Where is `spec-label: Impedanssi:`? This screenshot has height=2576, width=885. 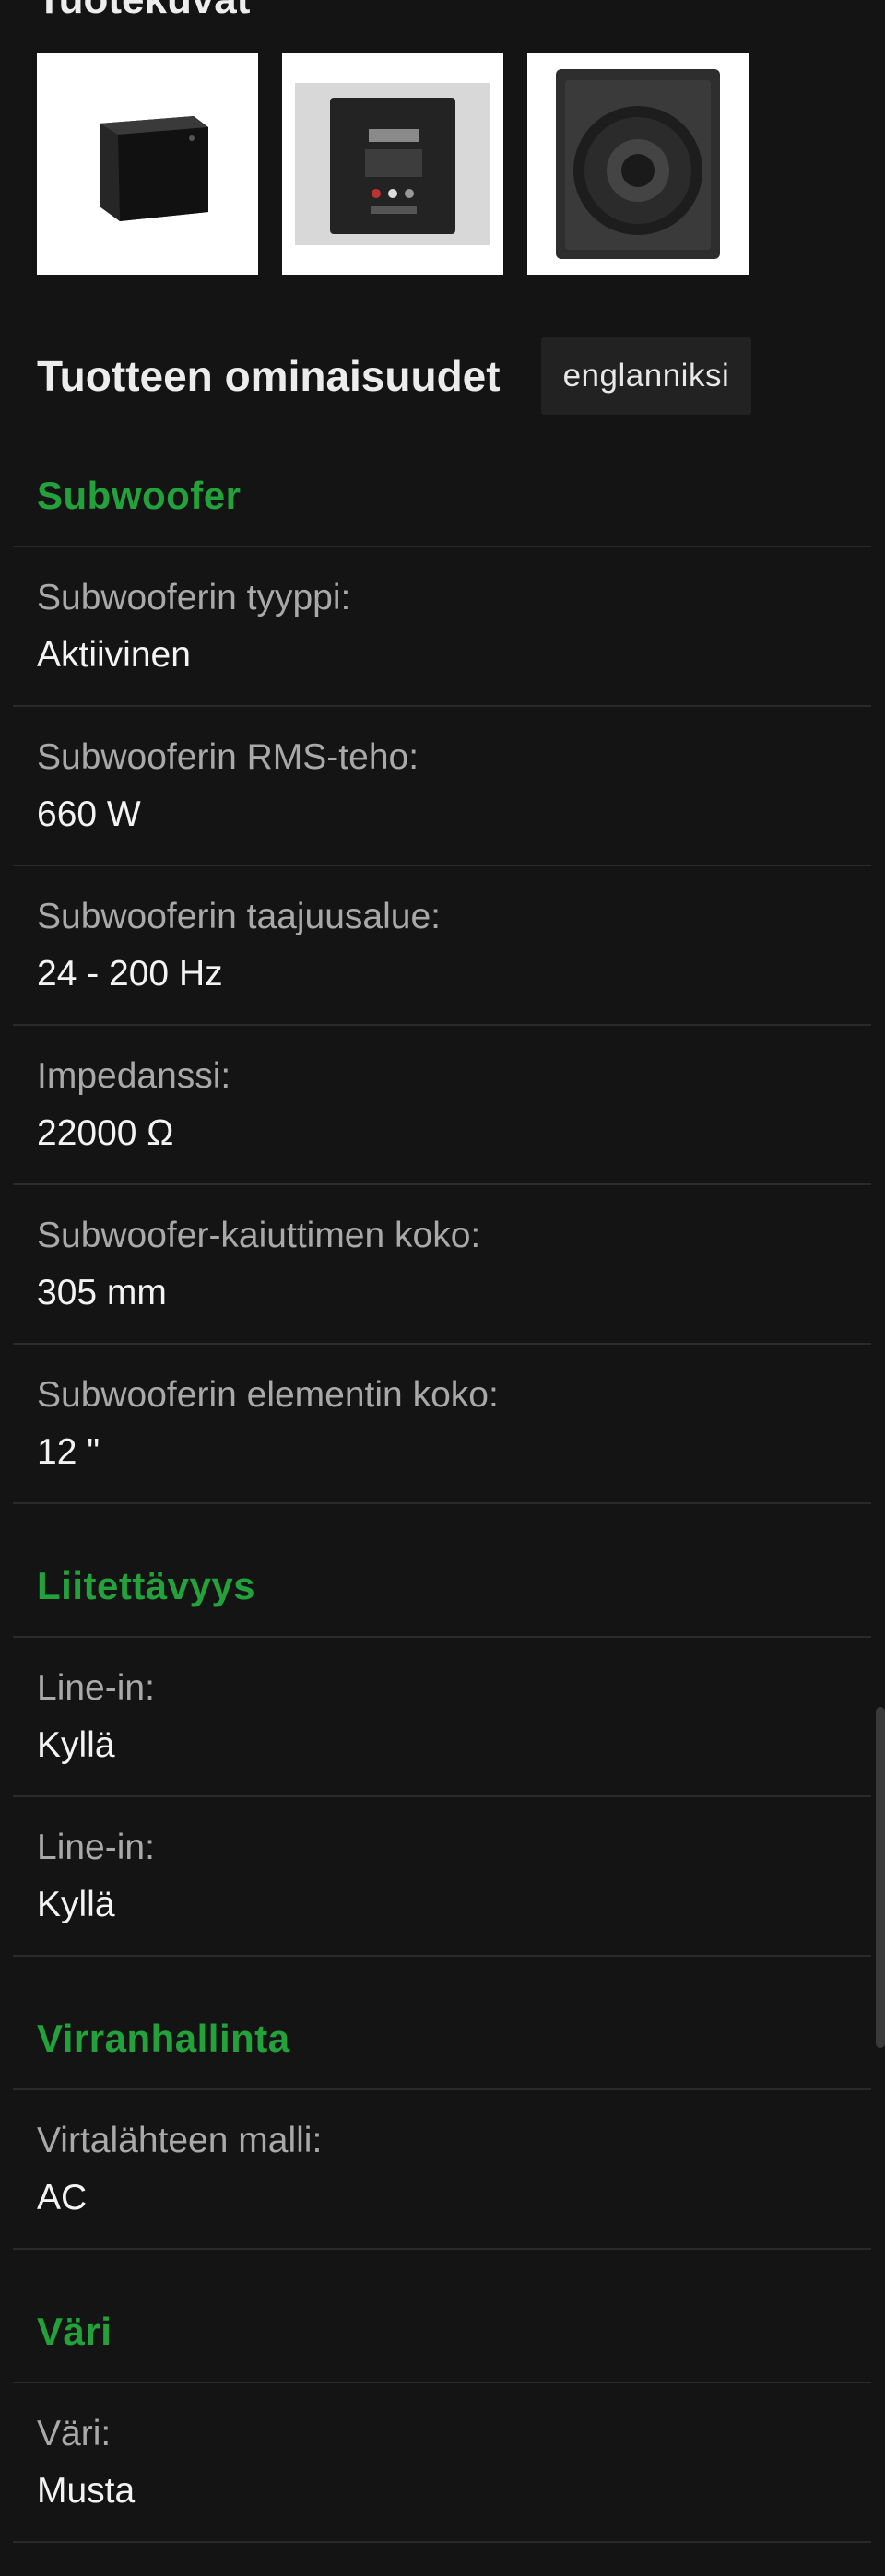 spec-label: Impedanssi: is located at coordinates (134, 1075).